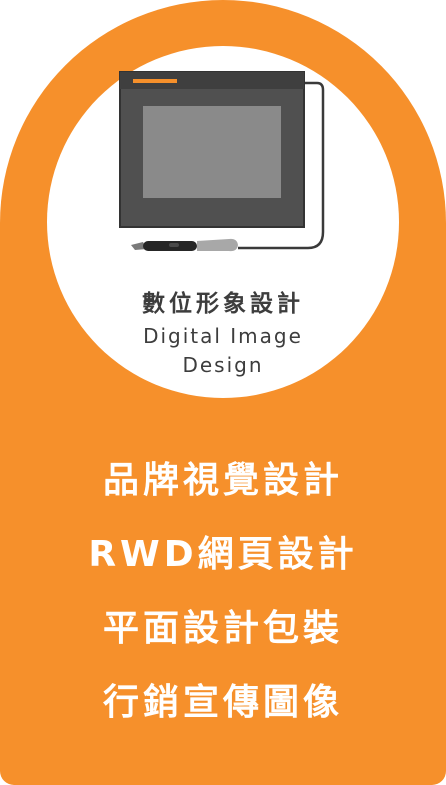 The width and height of the screenshot is (446, 785). What do you see at coordinates (222, 702) in the screenshot?
I see `service-item-marketing-graphics: 行銷宣傳圖像` at bounding box center [222, 702].